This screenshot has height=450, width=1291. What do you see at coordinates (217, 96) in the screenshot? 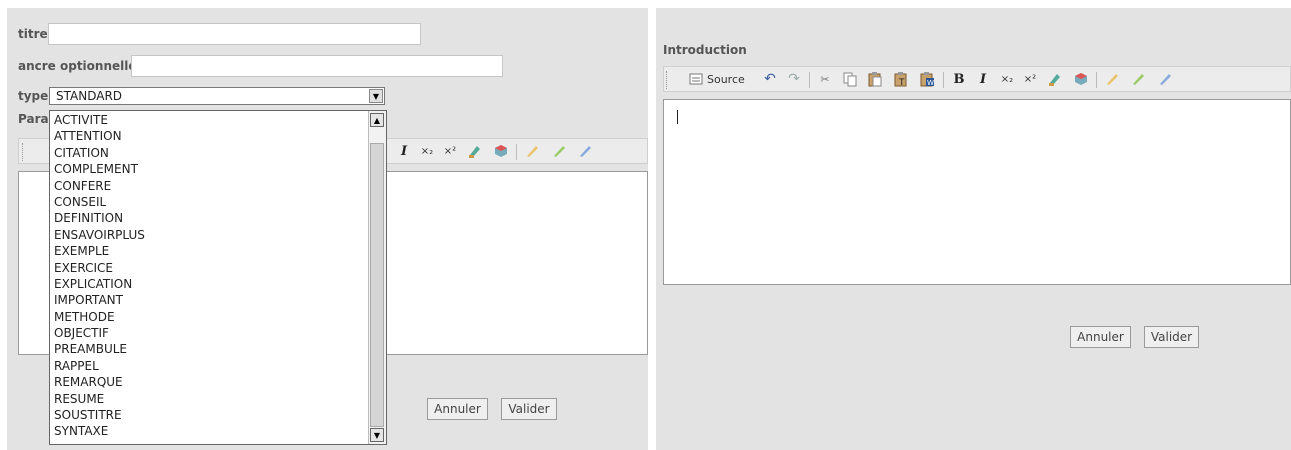
I see `type-select: STANDARD ▼` at bounding box center [217, 96].